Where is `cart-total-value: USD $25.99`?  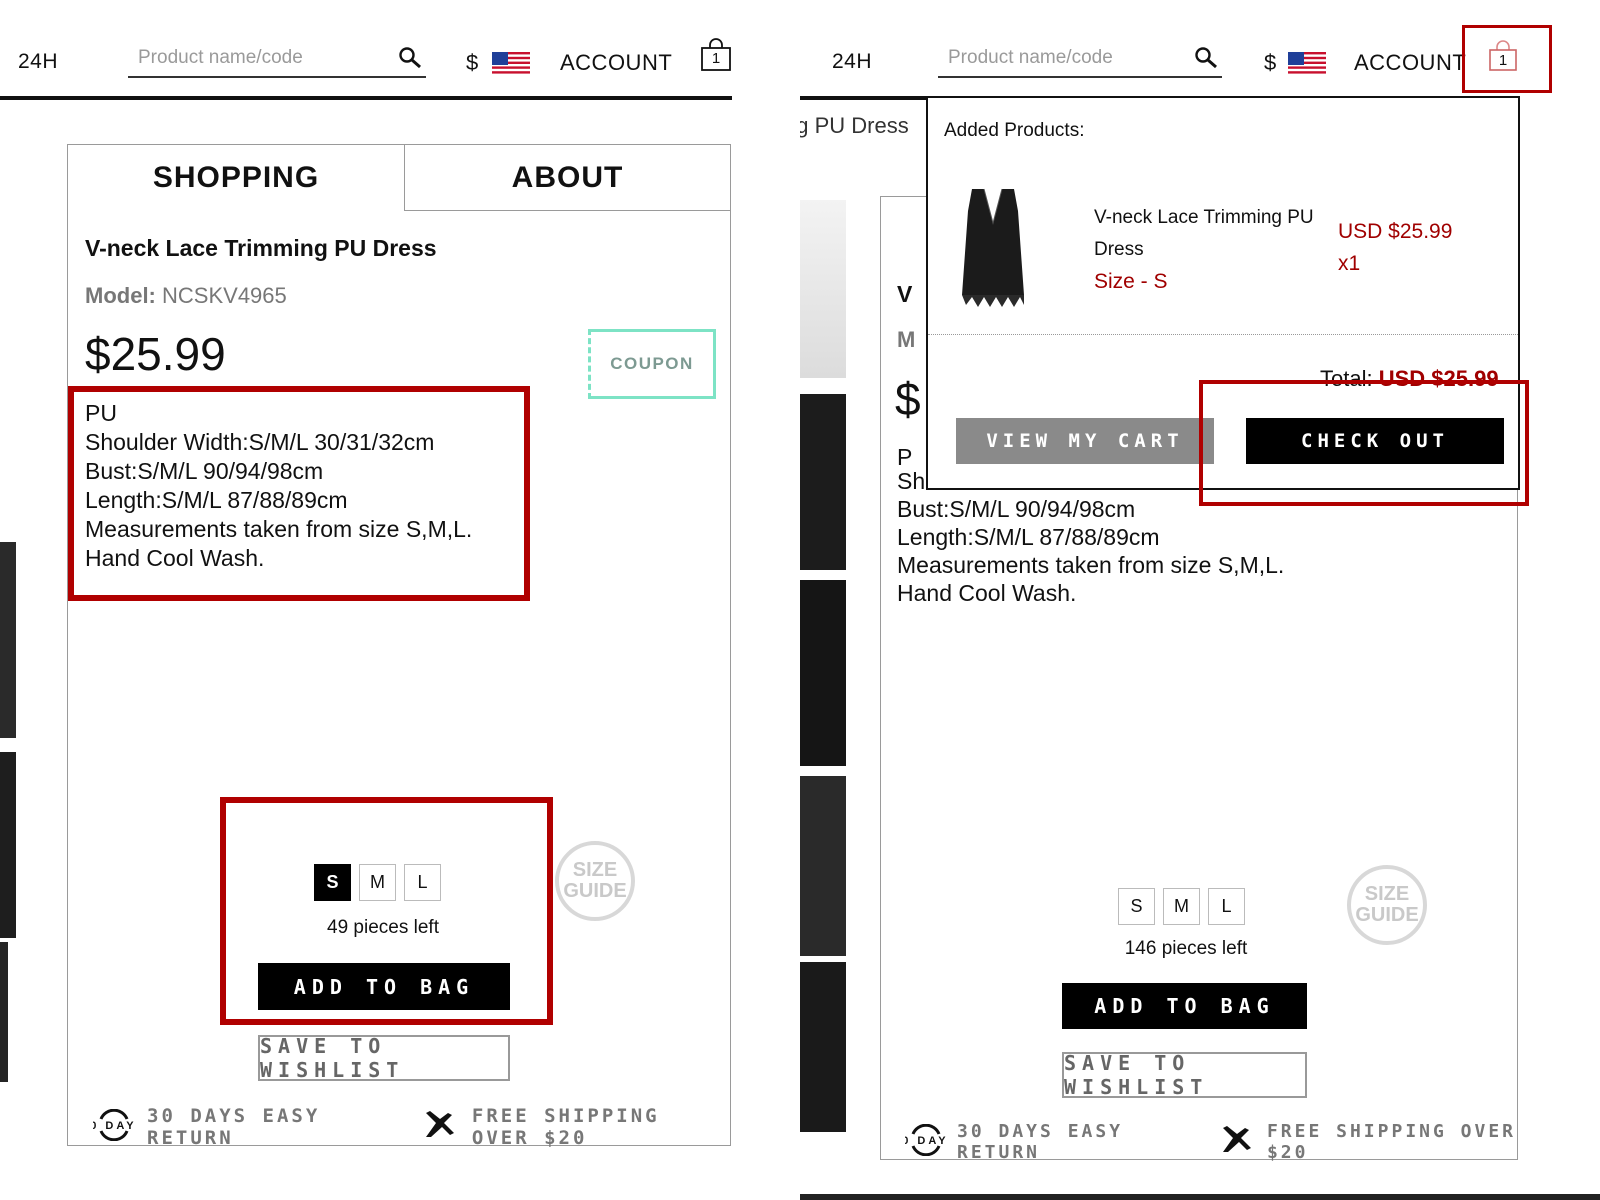
cart-total-value: USD $25.99 is located at coordinates (1438, 378).